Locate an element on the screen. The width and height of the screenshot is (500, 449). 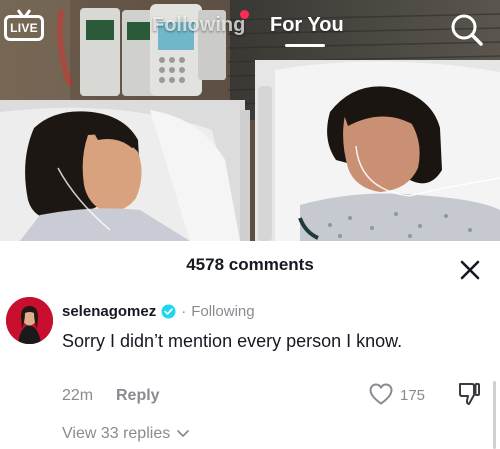
avatar-image is located at coordinates (29, 320).